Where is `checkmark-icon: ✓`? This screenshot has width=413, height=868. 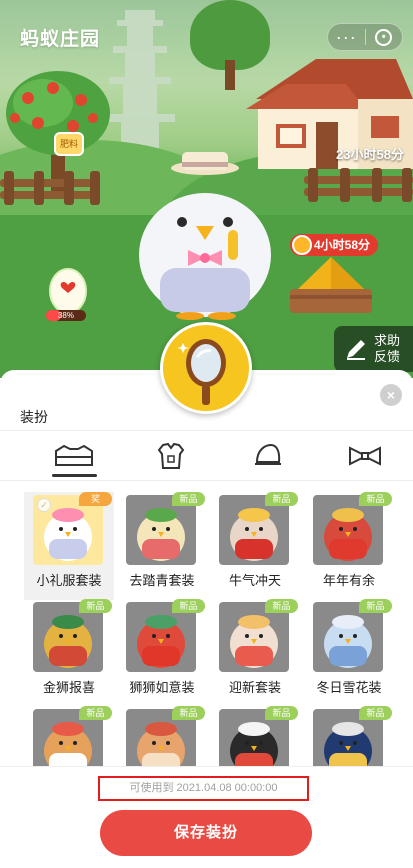 checkmark-icon: ✓ is located at coordinates (44, 505).